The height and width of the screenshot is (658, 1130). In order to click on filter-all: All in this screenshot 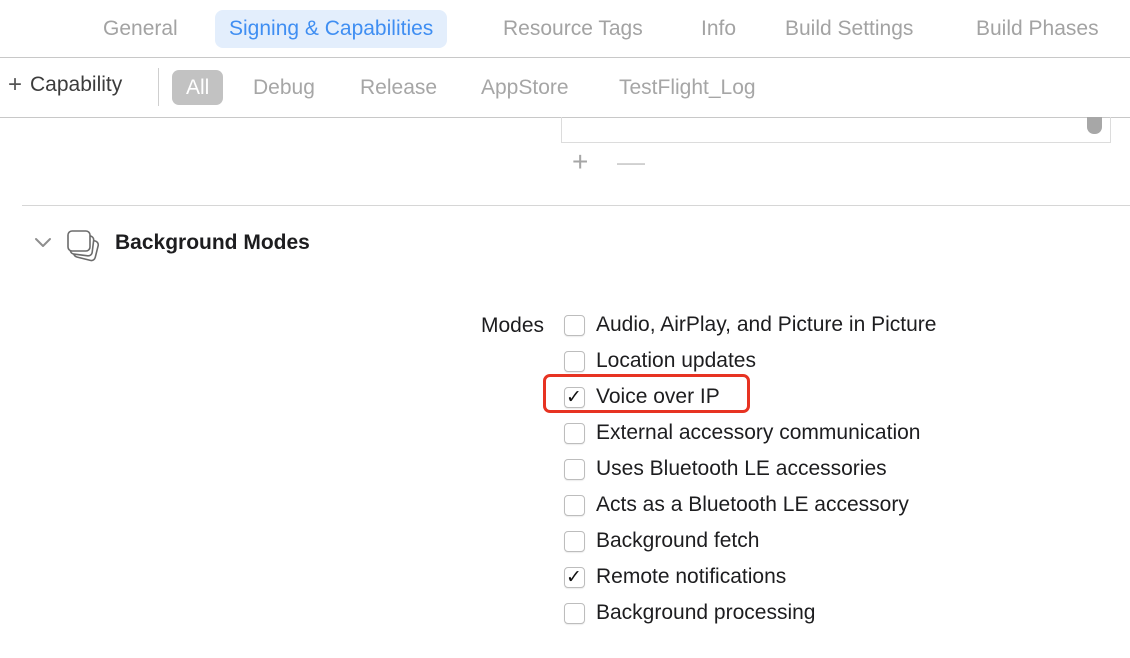, I will do `click(198, 87)`.